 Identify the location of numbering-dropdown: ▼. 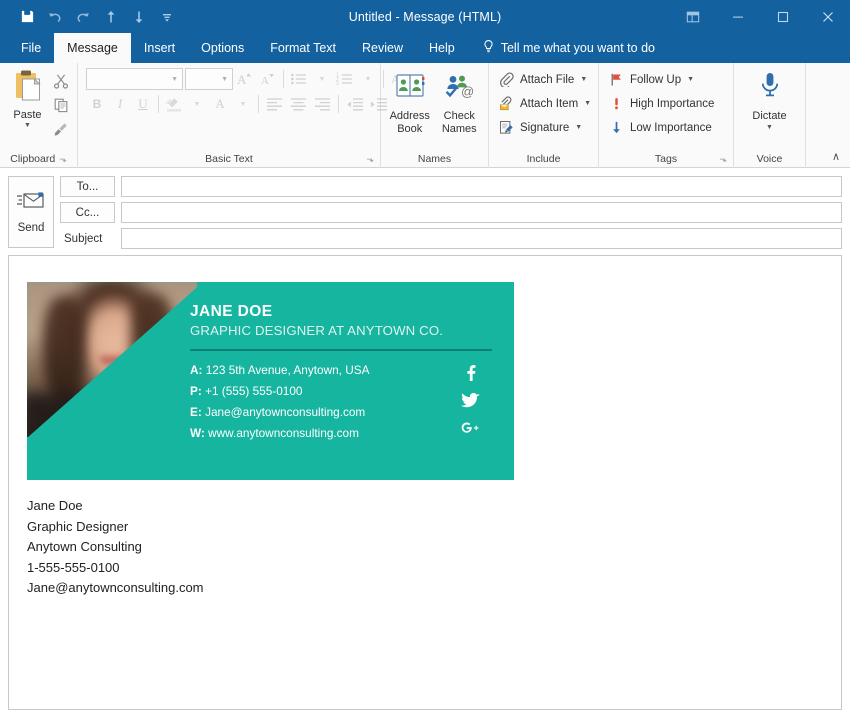
(368, 79).